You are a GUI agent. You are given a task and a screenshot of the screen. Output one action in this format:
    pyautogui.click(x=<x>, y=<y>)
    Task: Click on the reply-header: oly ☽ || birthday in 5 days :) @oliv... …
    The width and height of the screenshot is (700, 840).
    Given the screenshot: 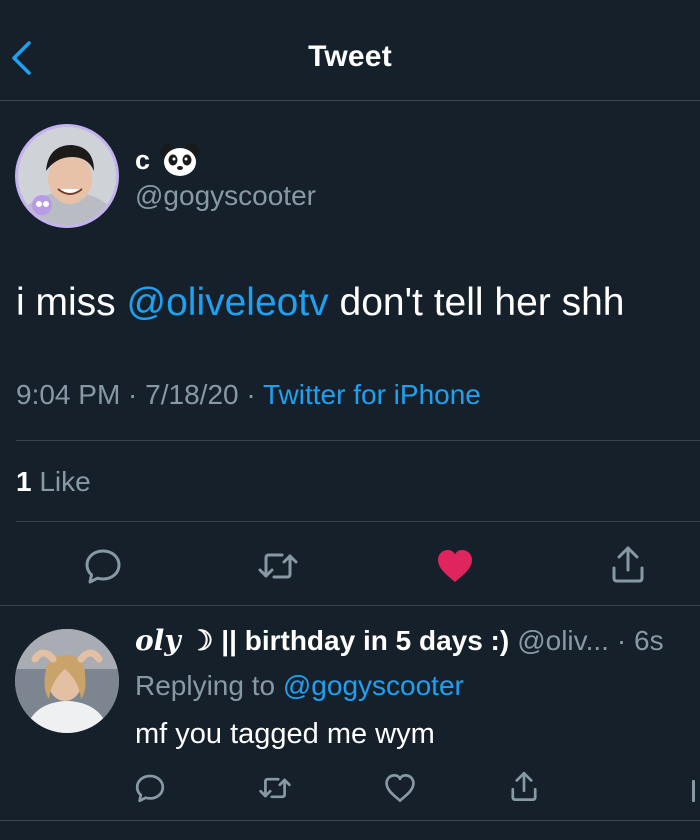 What is the action you would take?
    pyautogui.click(x=399, y=640)
    